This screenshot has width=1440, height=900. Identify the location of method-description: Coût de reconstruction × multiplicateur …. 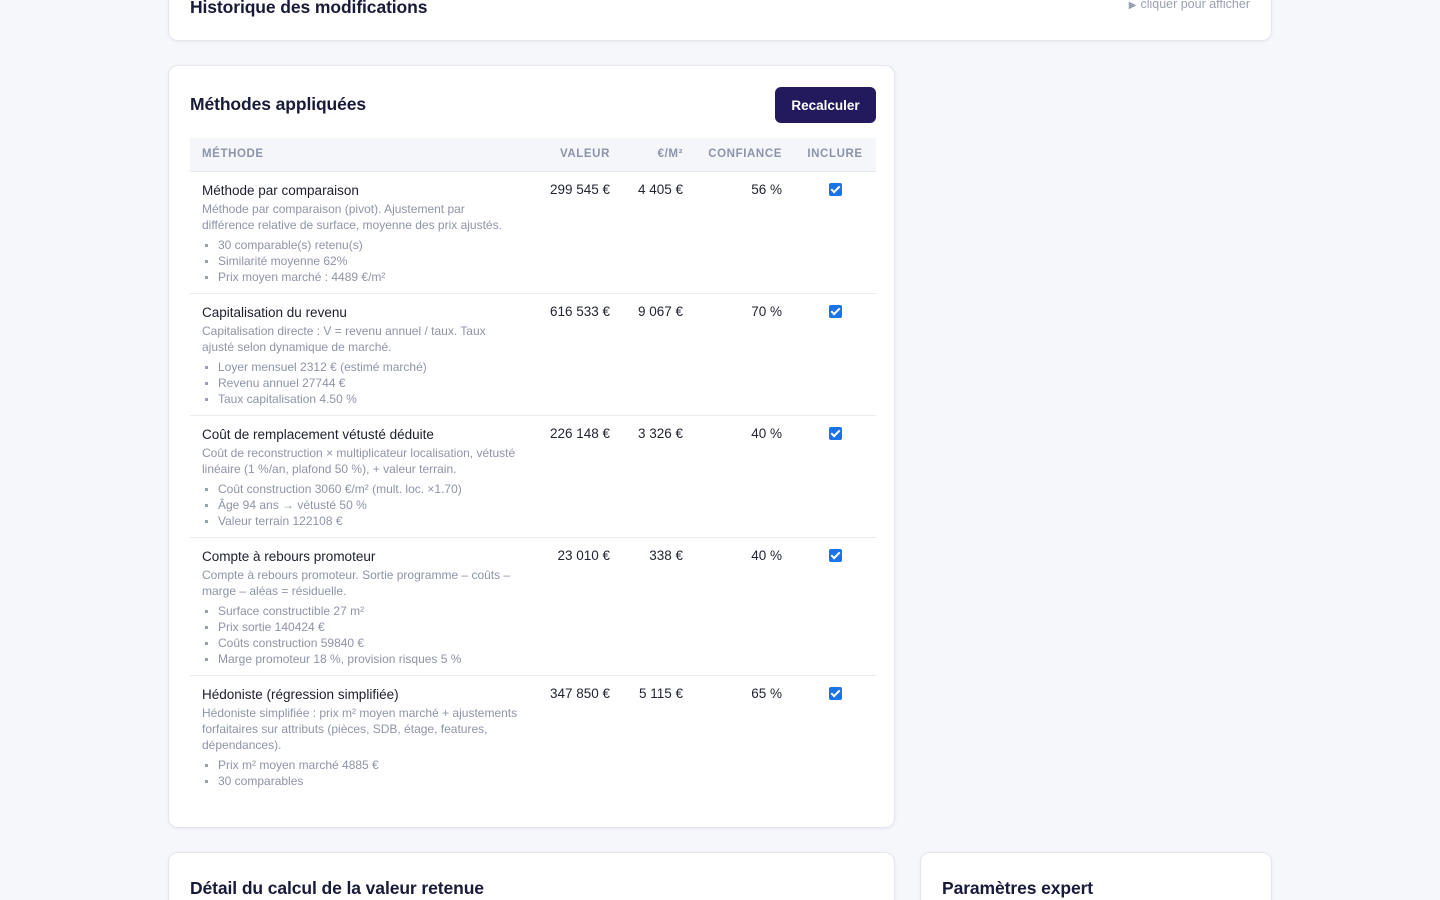
(359, 460).